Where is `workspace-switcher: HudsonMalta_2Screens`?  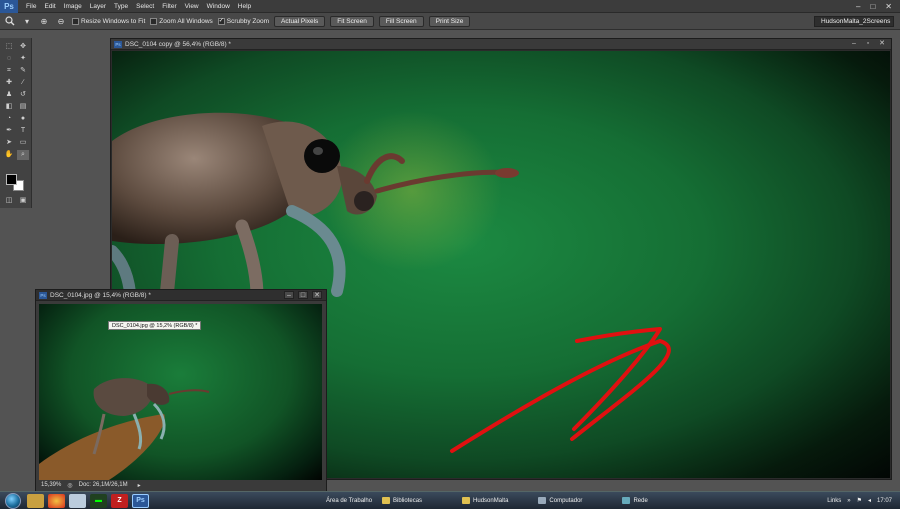 workspace-switcher: HudsonMalta_2Screens is located at coordinates (854, 21).